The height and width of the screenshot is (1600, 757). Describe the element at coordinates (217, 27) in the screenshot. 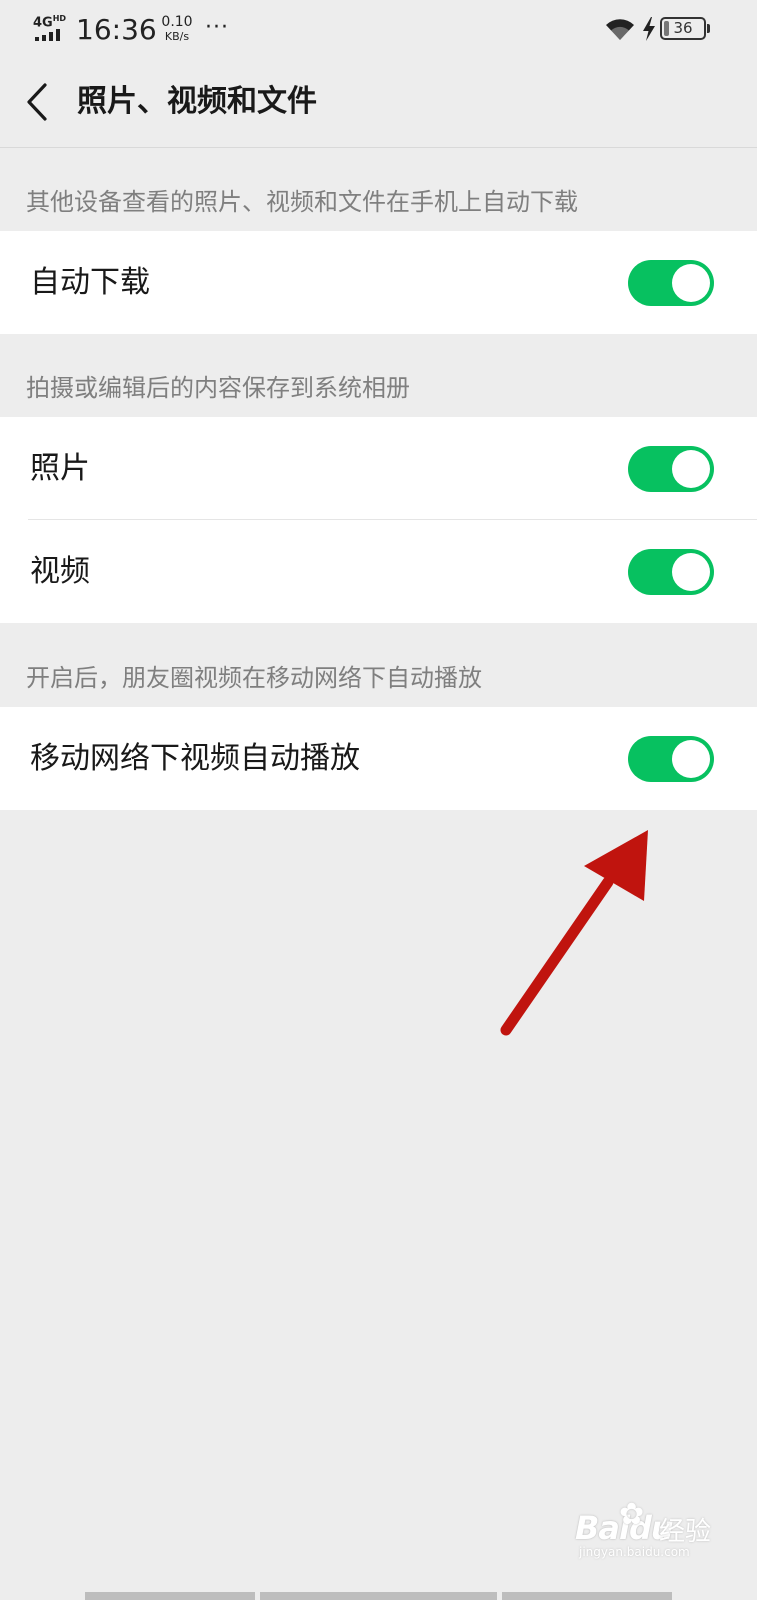

I see `more-notifications-icon: ···` at that location.